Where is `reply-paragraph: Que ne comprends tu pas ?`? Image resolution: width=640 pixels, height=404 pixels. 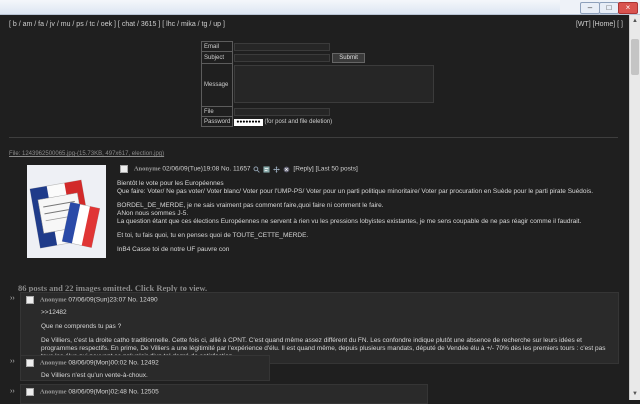
reply-paragraph: Que ne comprends tu pas ? is located at coordinates (81, 326).